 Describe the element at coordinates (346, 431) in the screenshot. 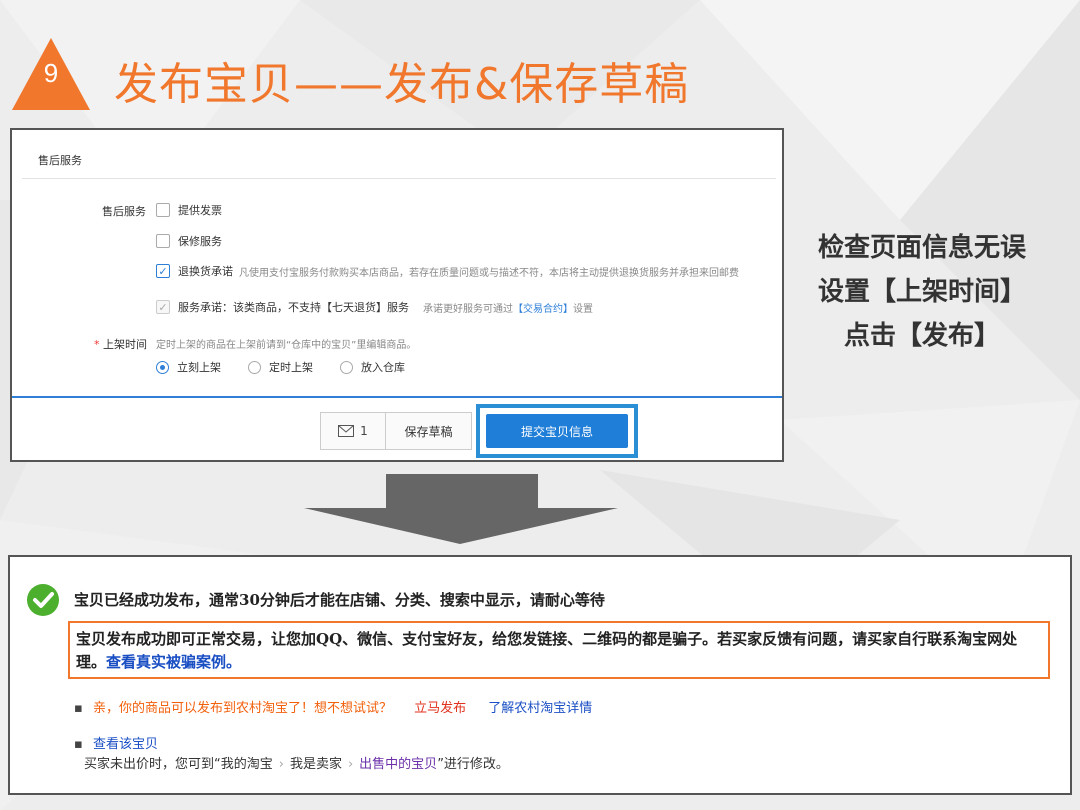

I see `mail-icon` at that location.